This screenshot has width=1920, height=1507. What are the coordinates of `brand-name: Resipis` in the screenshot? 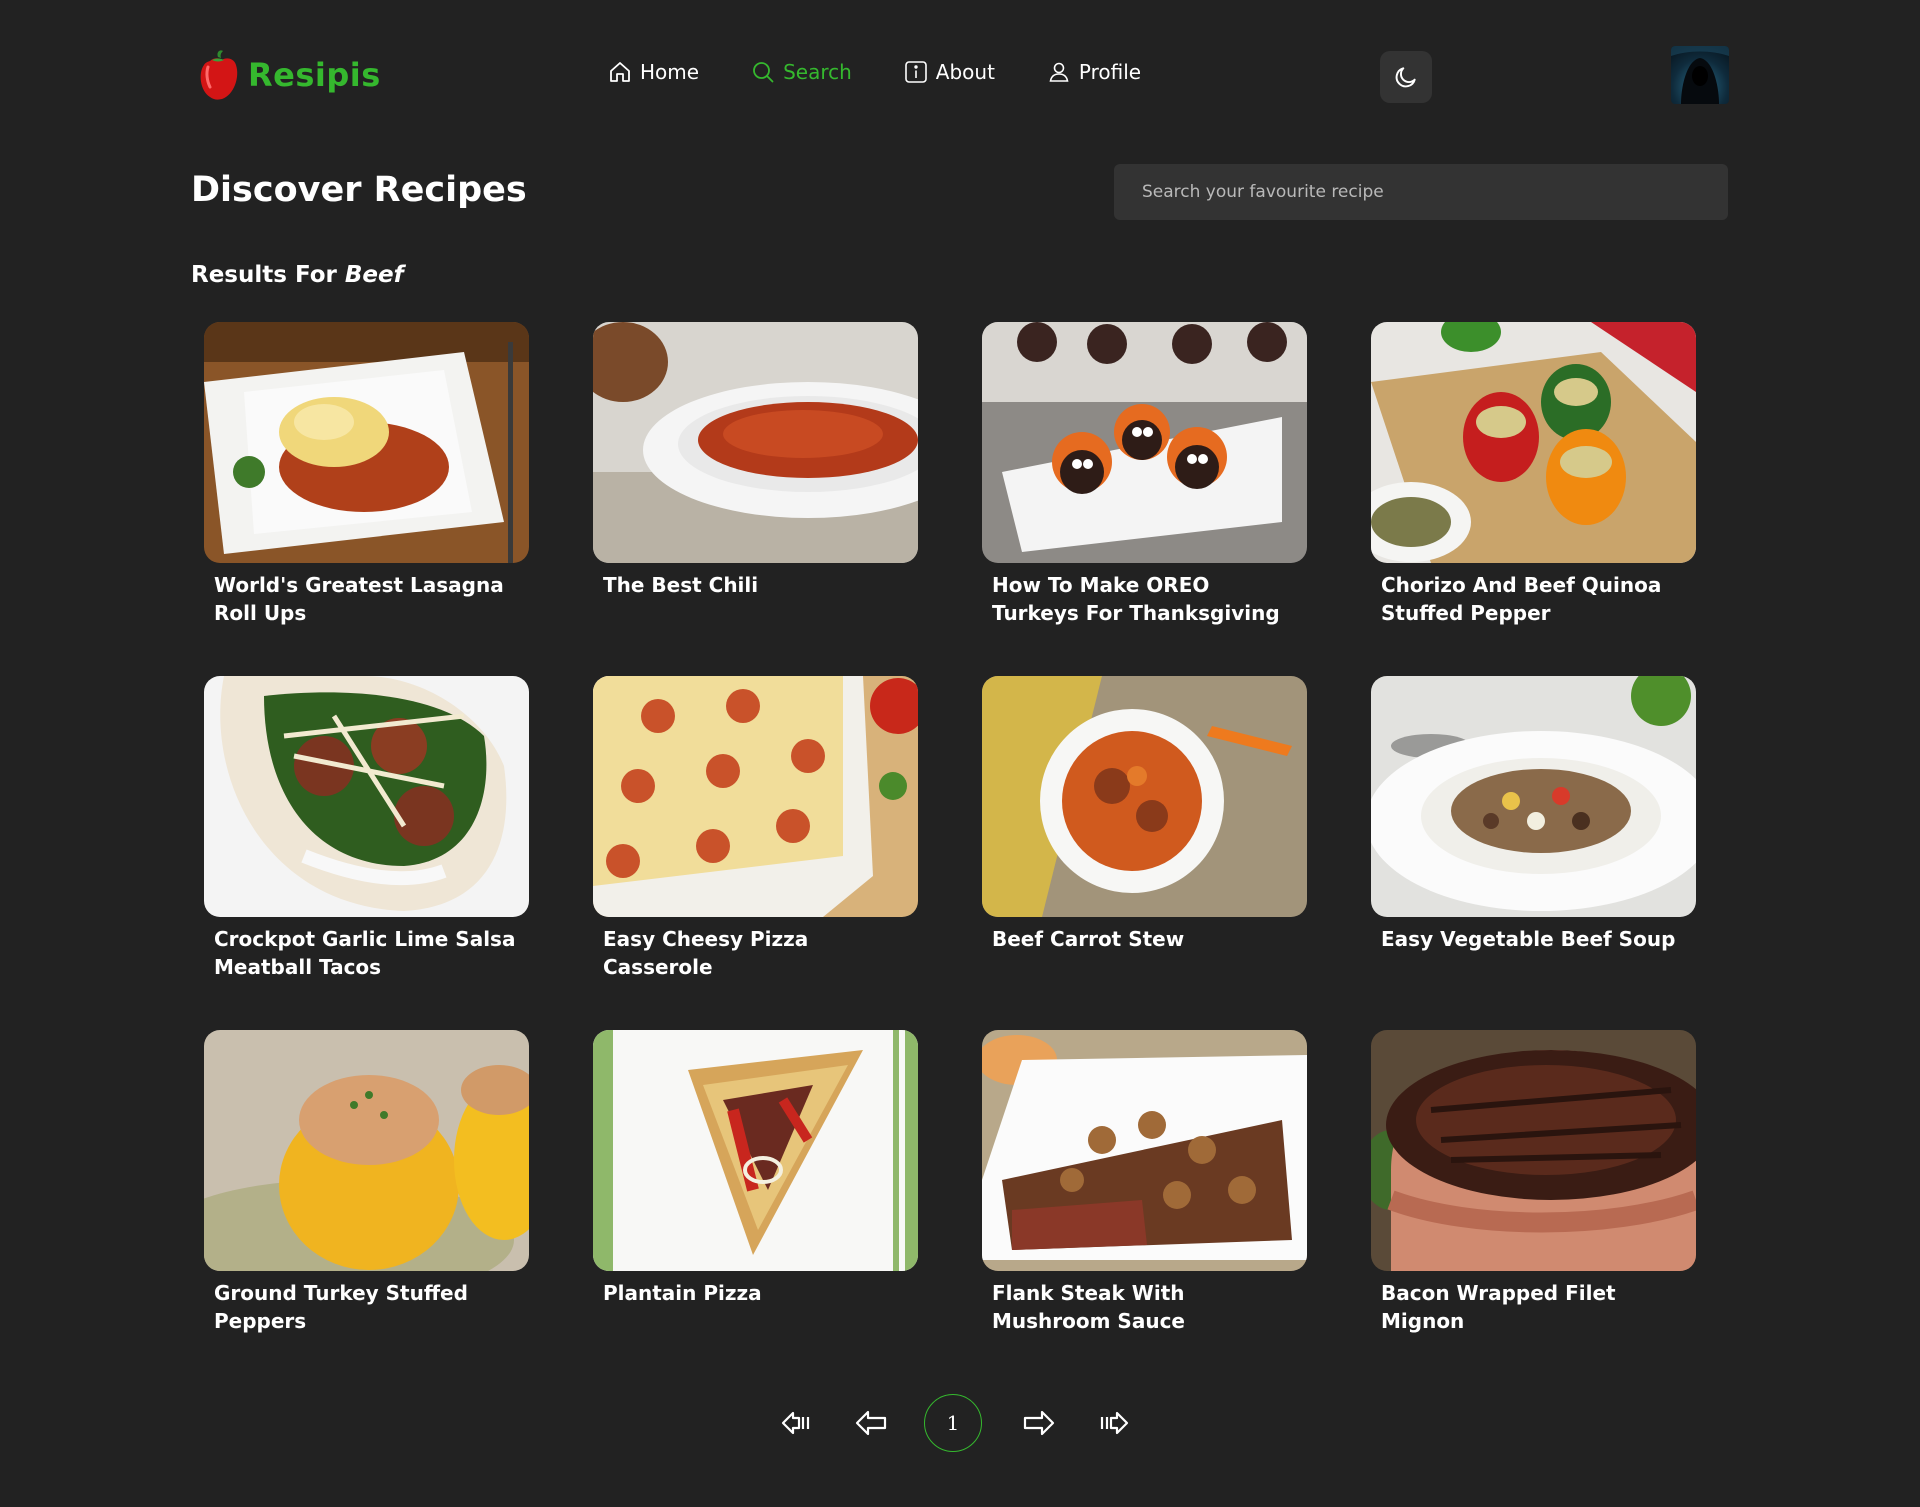 It's located at (314, 75).